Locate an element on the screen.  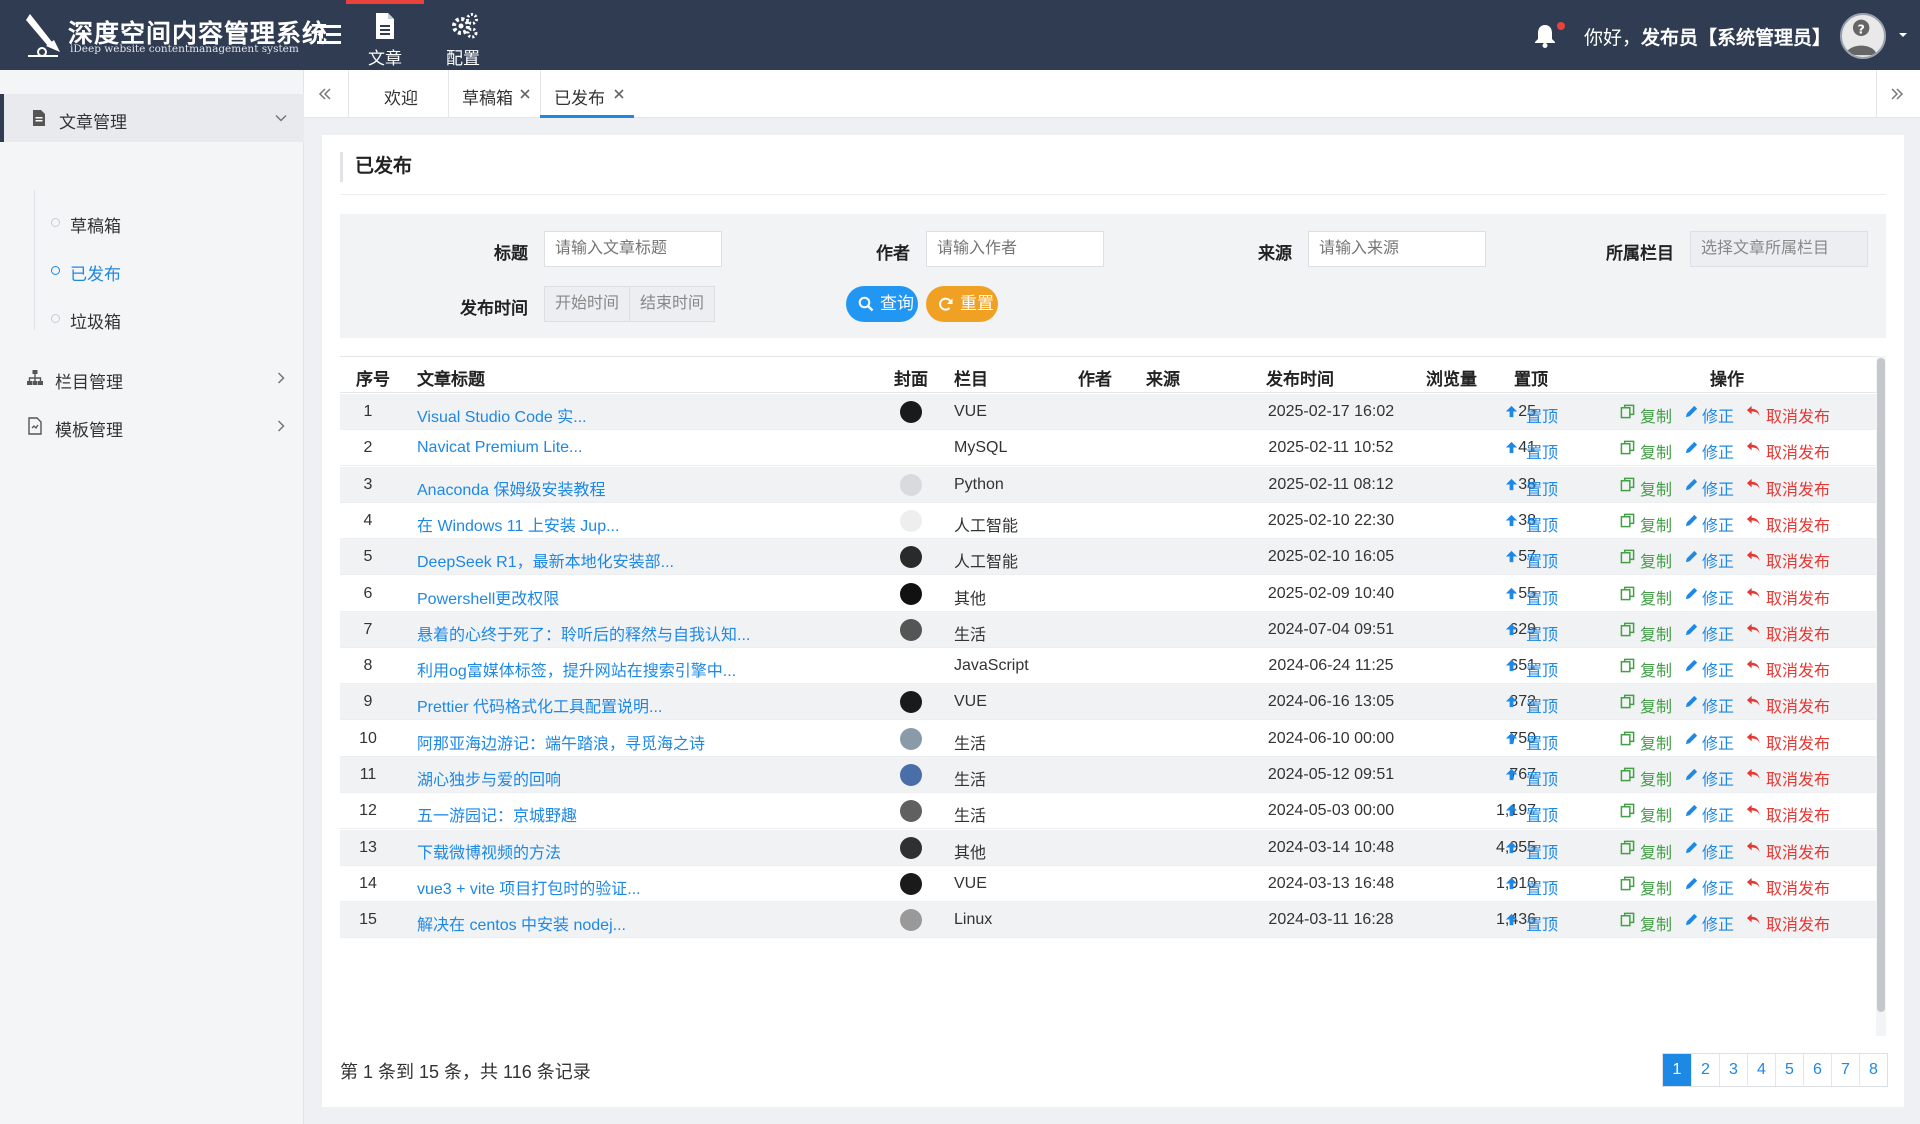
sidebar-item-trash: 垃圾箱 is located at coordinates (152, 318).